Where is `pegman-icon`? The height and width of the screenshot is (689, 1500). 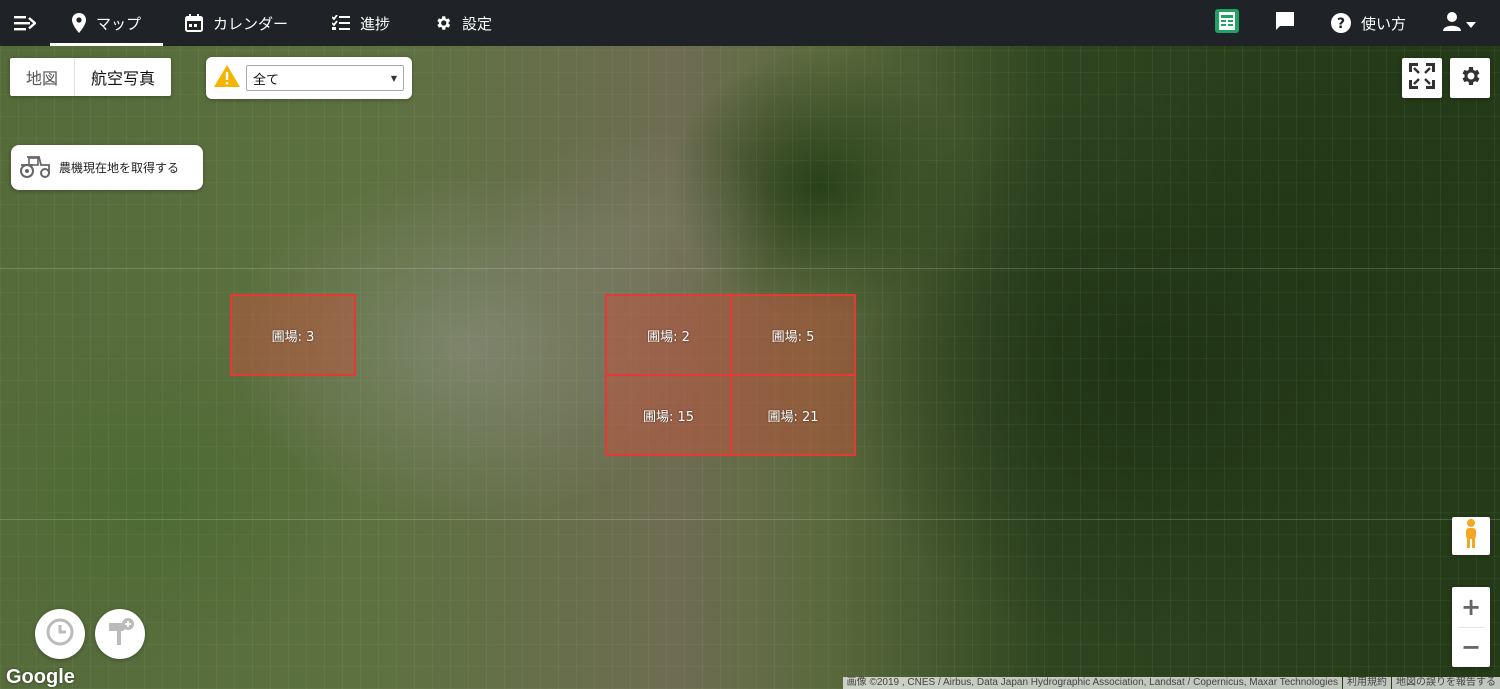
pegman-icon is located at coordinates (1471, 536).